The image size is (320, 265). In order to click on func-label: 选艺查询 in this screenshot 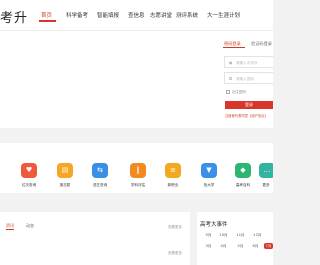, I will do `click(100, 185)`.